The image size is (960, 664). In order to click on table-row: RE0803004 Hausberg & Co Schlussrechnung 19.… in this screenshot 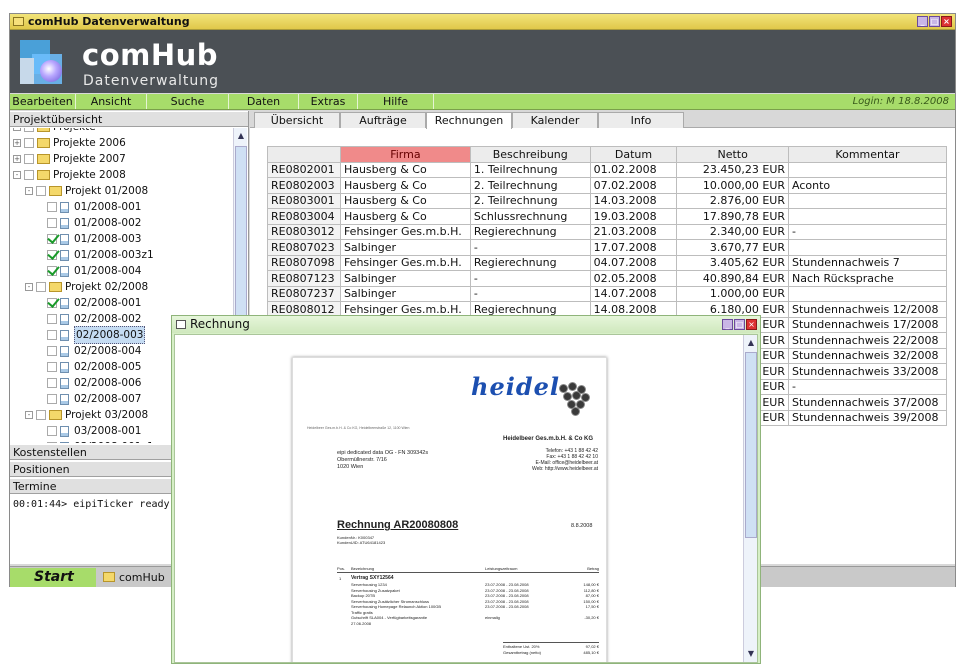, I will do `click(607, 216)`.